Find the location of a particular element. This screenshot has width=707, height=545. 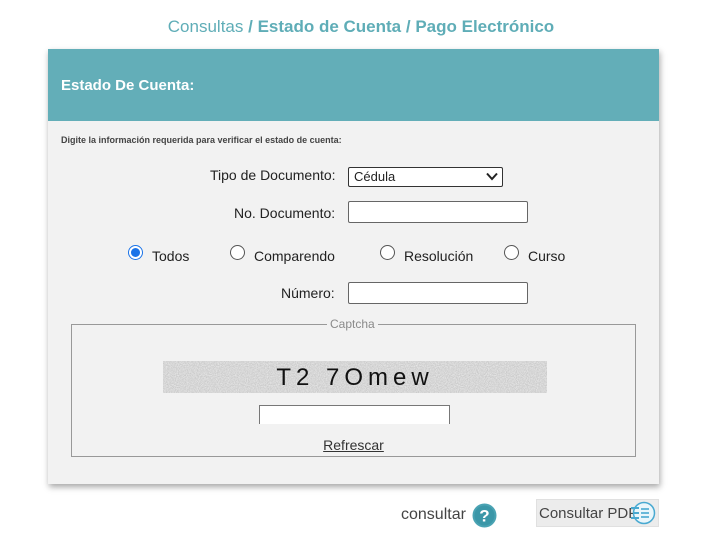

document-list-icon is located at coordinates (643, 513).